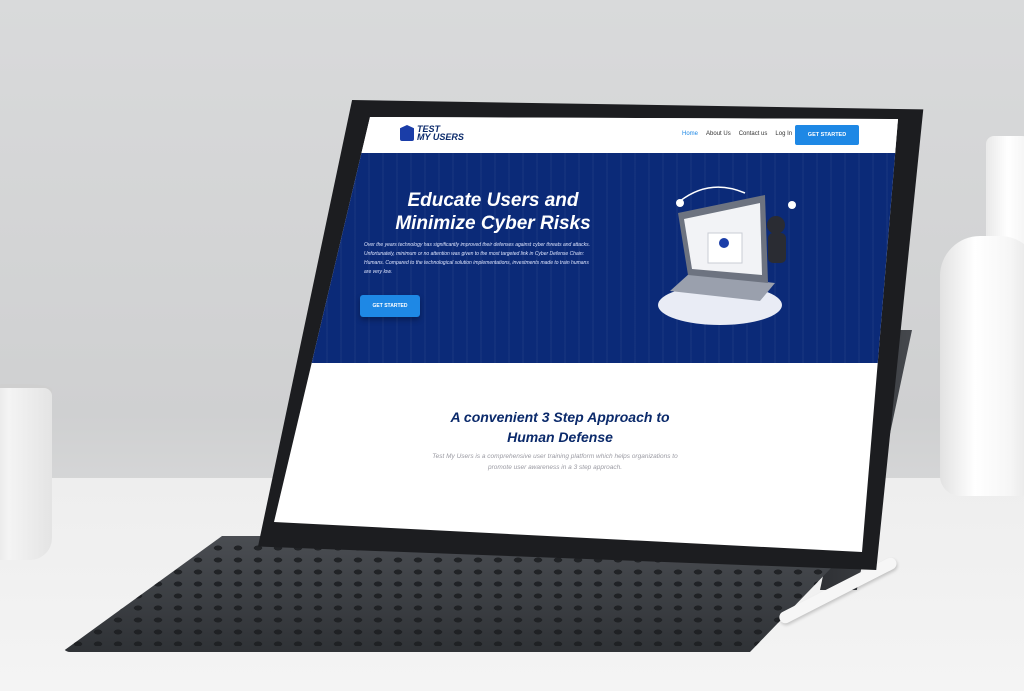 The width and height of the screenshot is (1024, 691). Describe the element at coordinates (783, 134) in the screenshot. I see `nav-link-login: Log In` at that location.